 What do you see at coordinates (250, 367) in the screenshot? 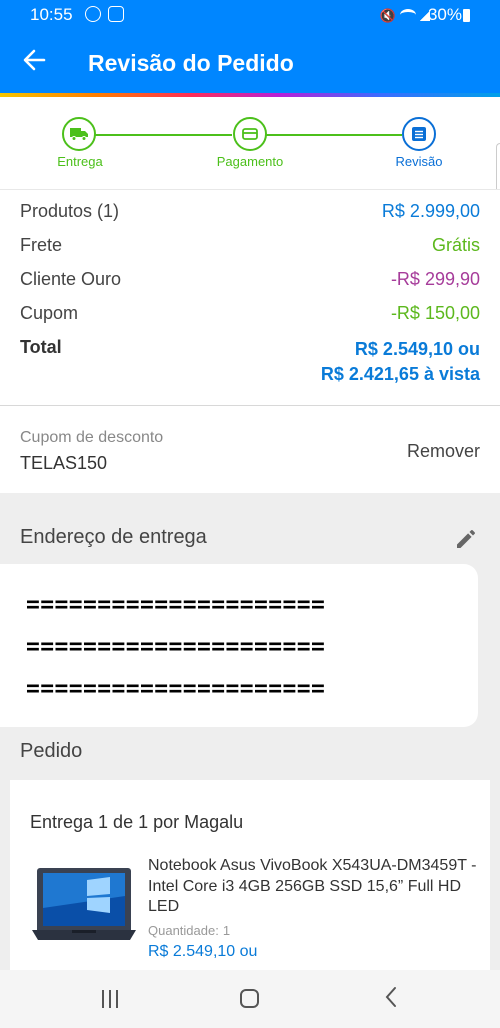
I see `summary-row-total: Total R$ 2.549,10 ou R$ 2.421,65 à vista` at bounding box center [250, 367].